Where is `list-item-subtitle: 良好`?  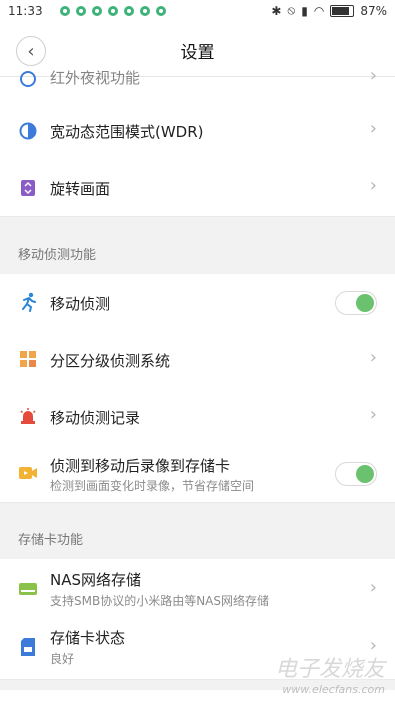 list-item-subtitle: 良好 is located at coordinates (62, 659).